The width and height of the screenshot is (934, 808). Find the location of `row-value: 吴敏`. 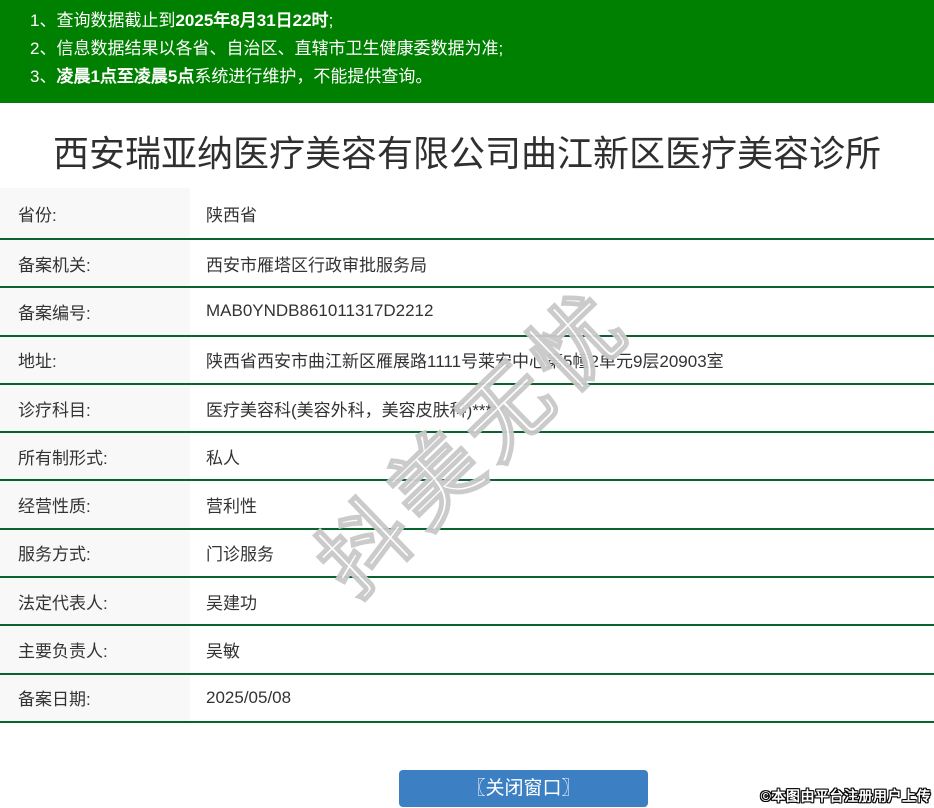

row-value: 吴敏 is located at coordinates (223, 652).